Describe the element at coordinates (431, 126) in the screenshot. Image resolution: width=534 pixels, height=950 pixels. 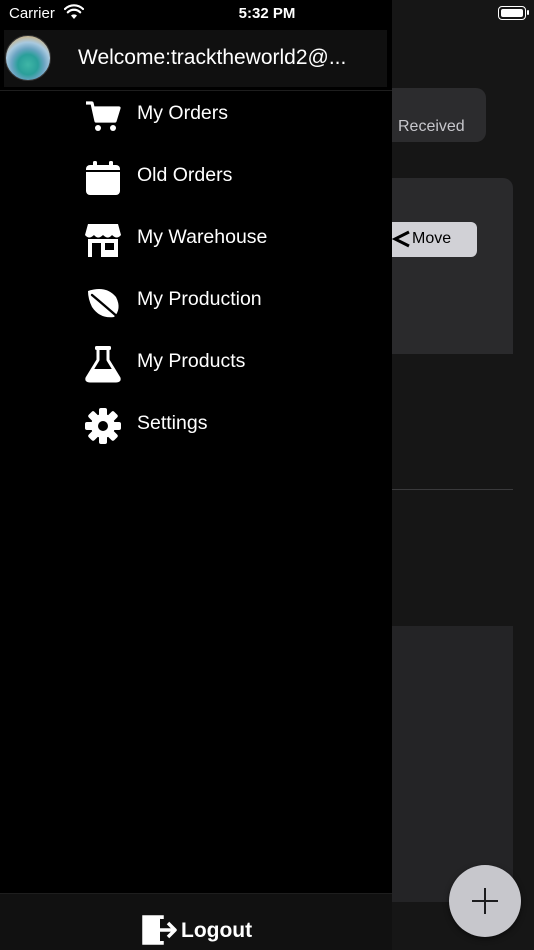
I see `tab-received-label: Received` at that location.